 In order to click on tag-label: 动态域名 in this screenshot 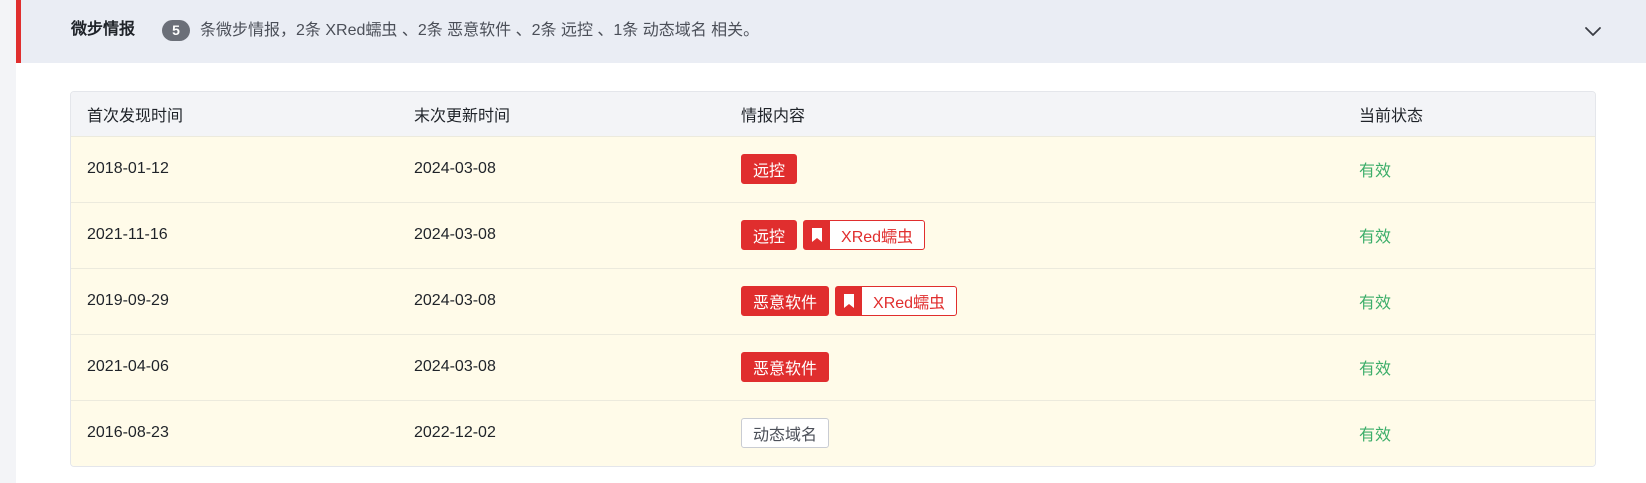, I will do `click(785, 436)`.